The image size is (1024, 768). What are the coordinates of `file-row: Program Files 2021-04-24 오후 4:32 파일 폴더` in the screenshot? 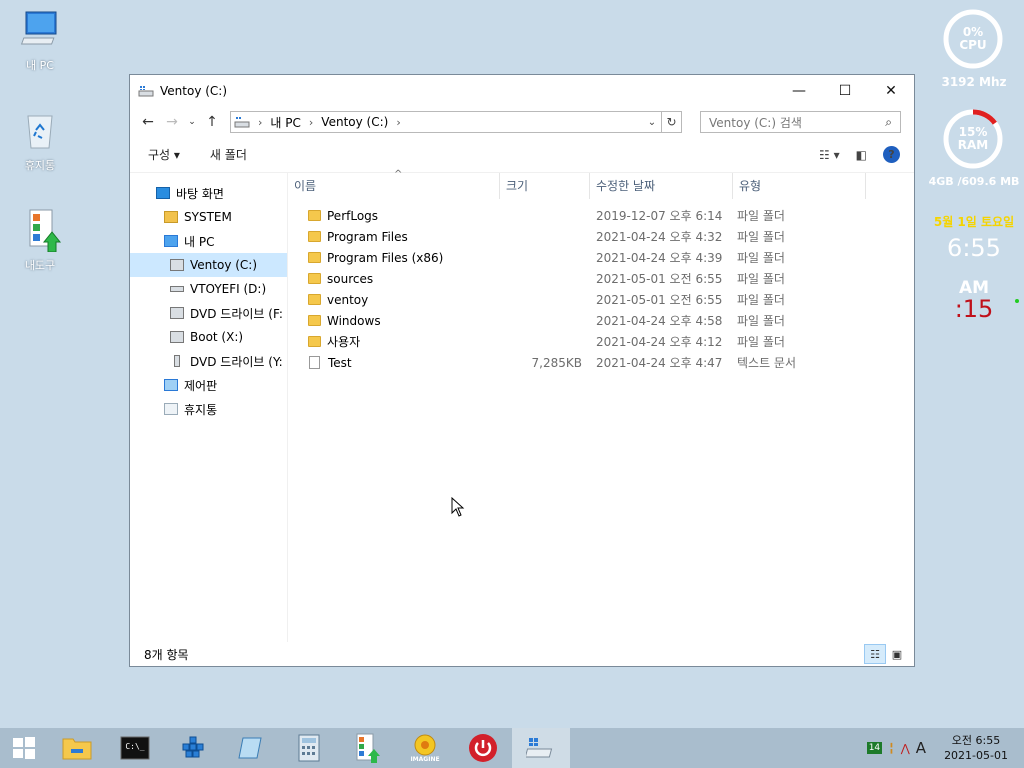 It's located at (601, 236).